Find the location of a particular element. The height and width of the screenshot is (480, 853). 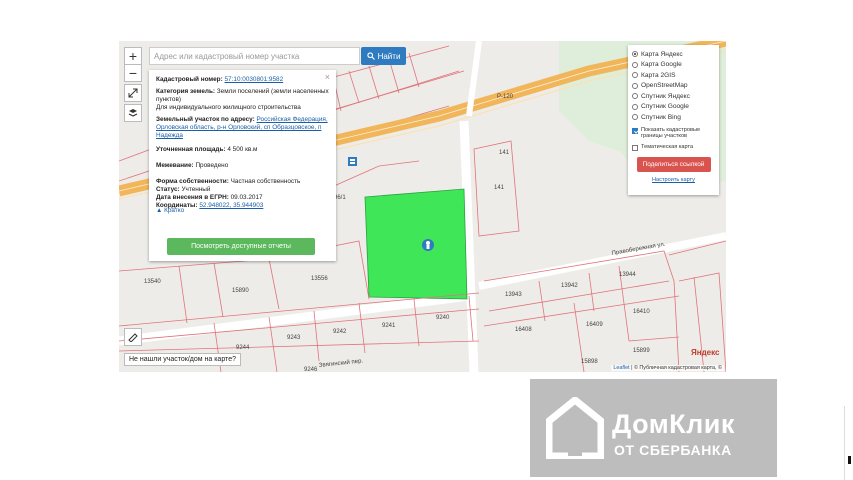

selected-parcel is located at coordinates (416, 244).